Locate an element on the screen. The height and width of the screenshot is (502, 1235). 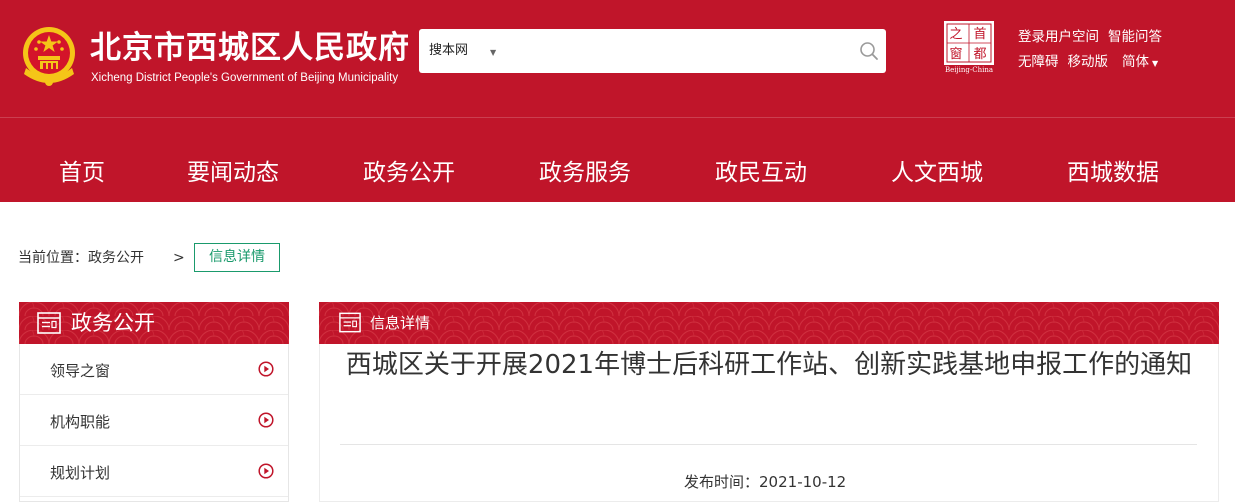
top-links-row1: 登录用户空间 智能问答 is located at coordinates (1094, 35).